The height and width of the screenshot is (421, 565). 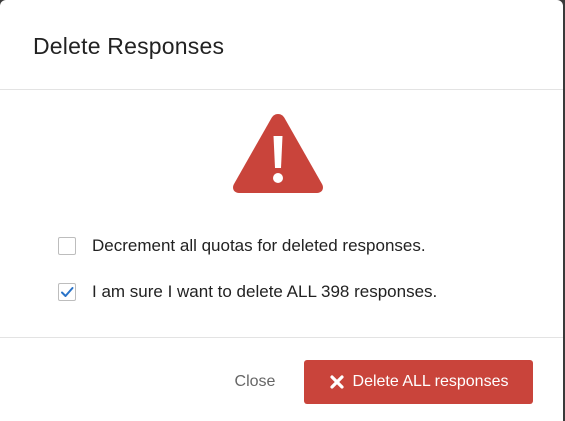 I want to click on confirm-delete-checkbox, so click(x=67, y=292).